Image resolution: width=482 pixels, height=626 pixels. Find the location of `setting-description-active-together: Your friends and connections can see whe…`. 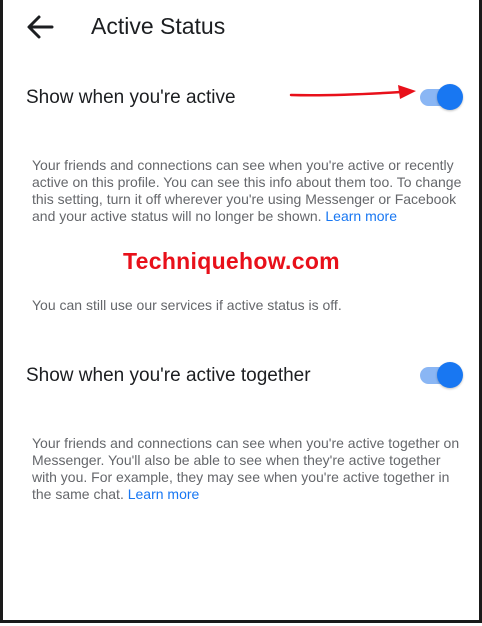

setting-description-active-together: Your friends and connections can see whe… is located at coordinates (247, 469).